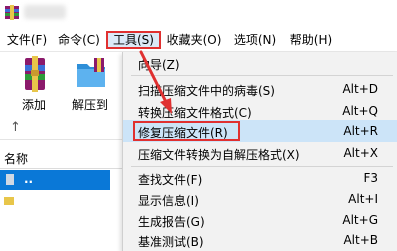 Image resolution: width=397 pixels, height=251 pixels. Describe the element at coordinates (10, 179) in the screenshot. I see `parent-folder-icon` at that location.